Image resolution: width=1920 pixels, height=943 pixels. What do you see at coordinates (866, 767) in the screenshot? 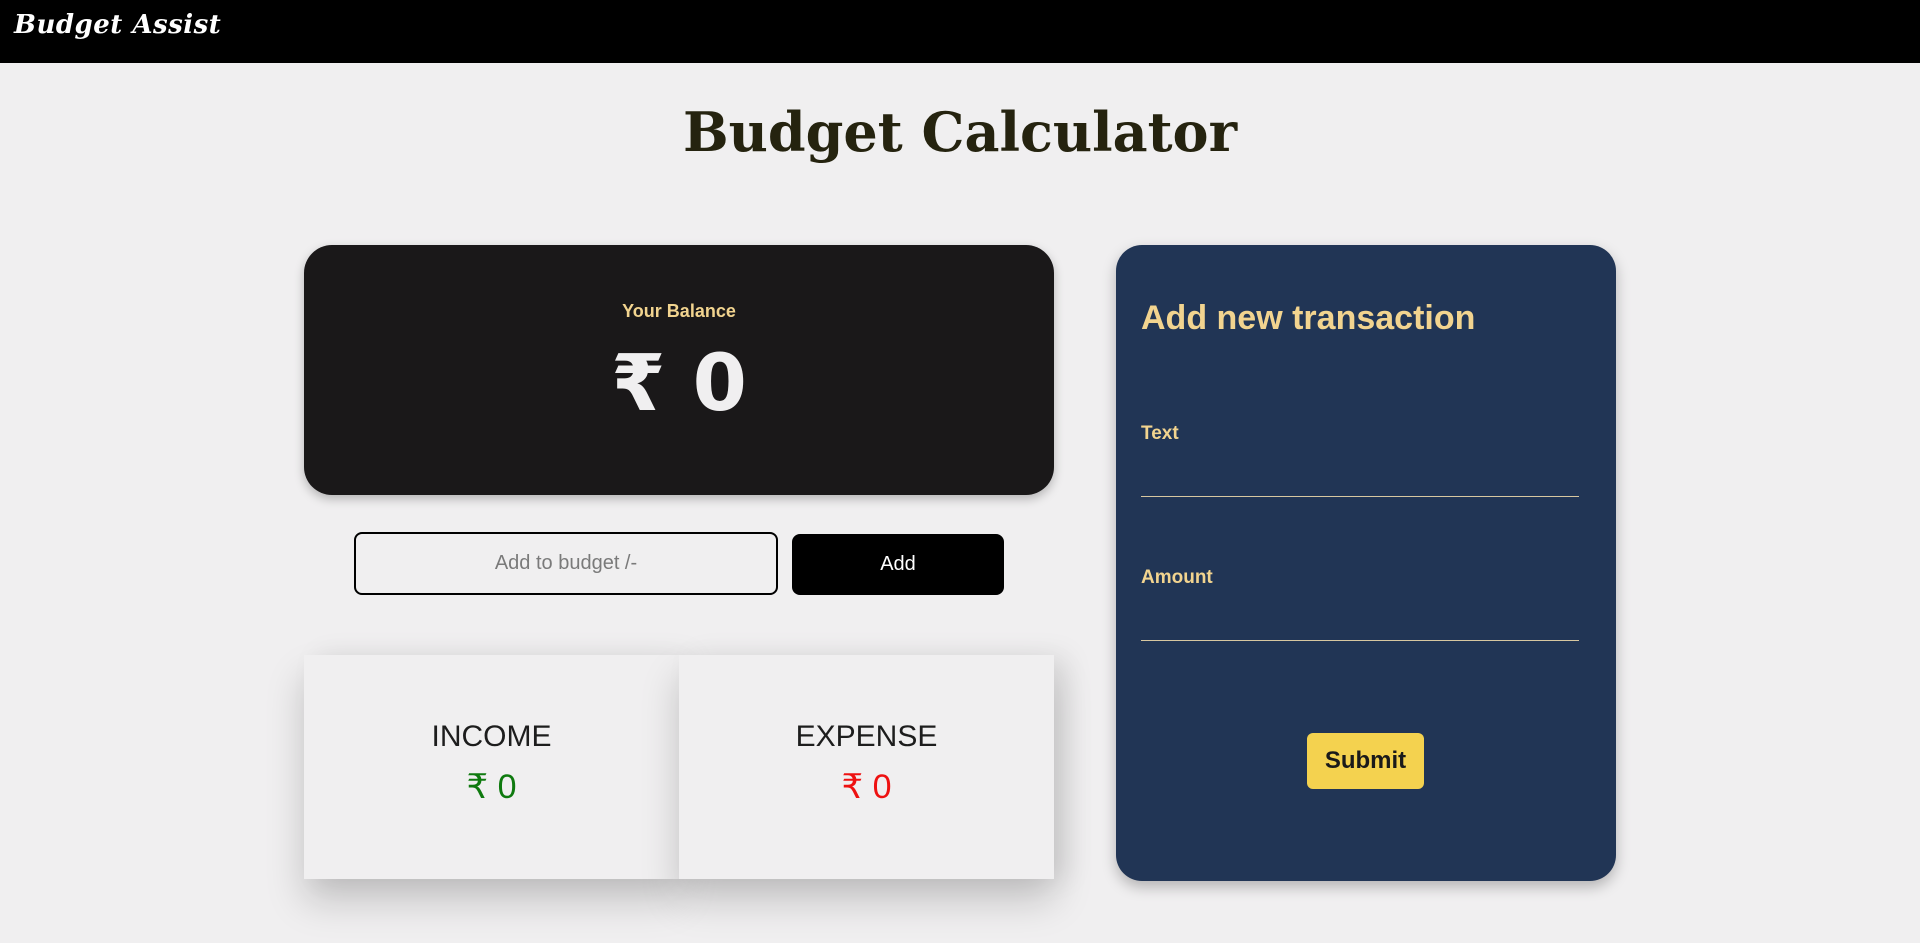
I see `expense-box: EXPENSE ₹ 0` at bounding box center [866, 767].